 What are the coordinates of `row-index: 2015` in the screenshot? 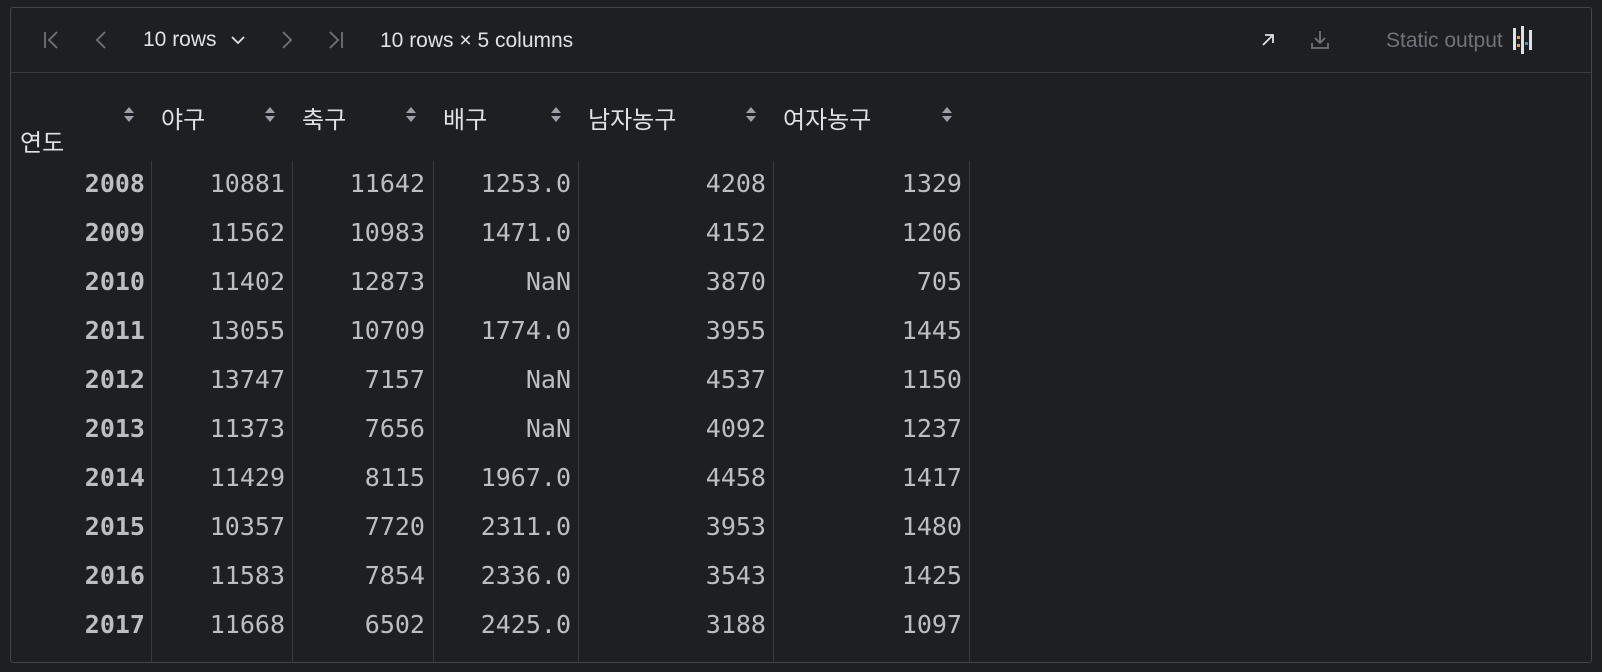 It's located at (114, 526).